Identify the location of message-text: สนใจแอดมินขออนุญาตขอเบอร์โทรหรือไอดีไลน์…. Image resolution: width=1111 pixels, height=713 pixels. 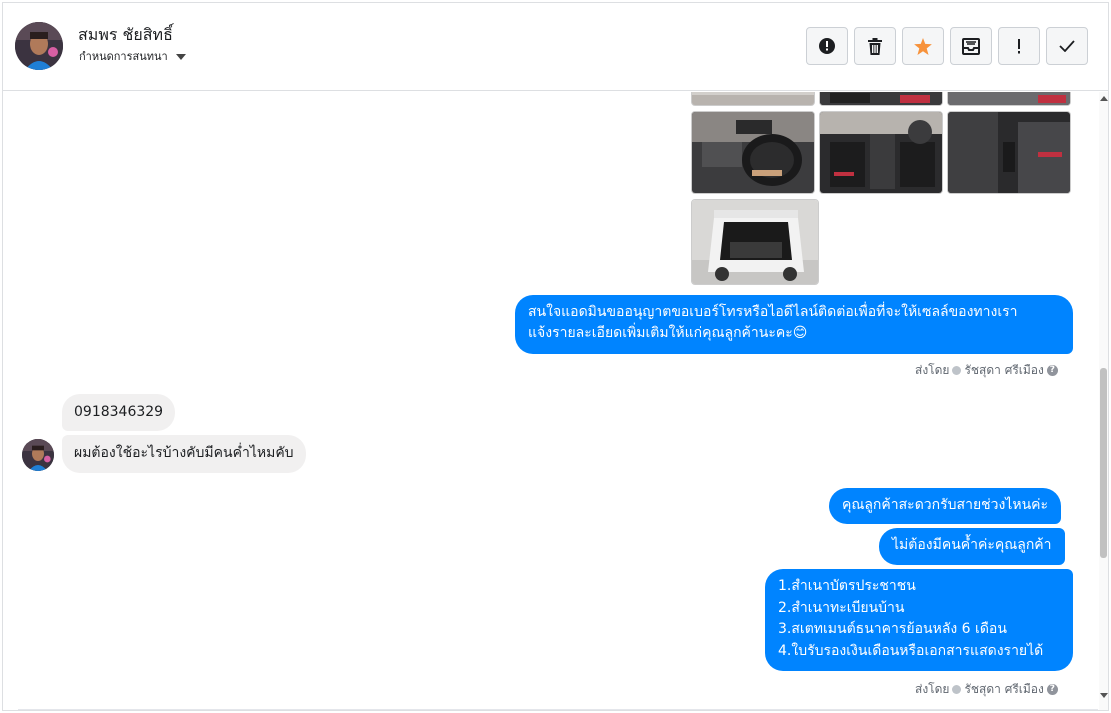
(773, 312).